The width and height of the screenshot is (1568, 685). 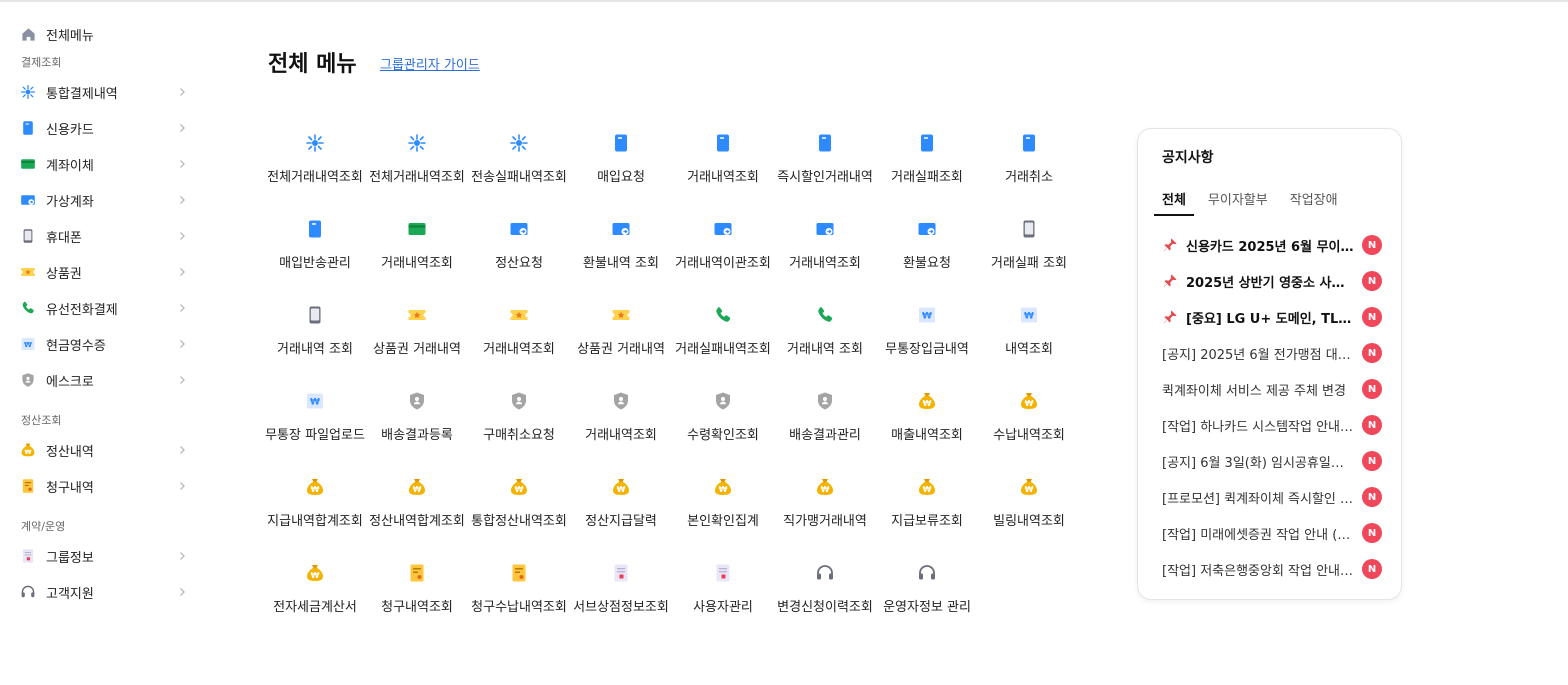 What do you see at coordinates (315, 595) in the screenshot?
I see `menu-tile: ₩ 전자세금계산서` at bounding box center [315, 595].